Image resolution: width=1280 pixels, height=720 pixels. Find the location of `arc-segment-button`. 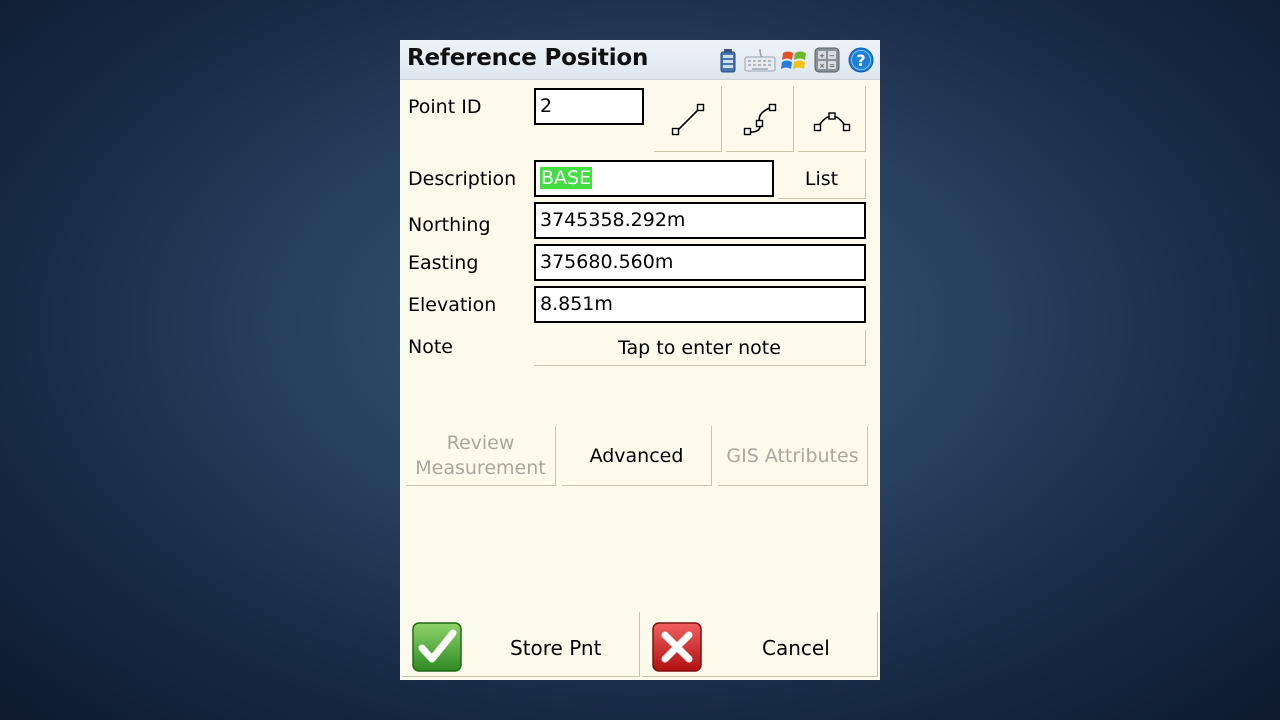

arc-segment-button is located at coordinates (832, 119).